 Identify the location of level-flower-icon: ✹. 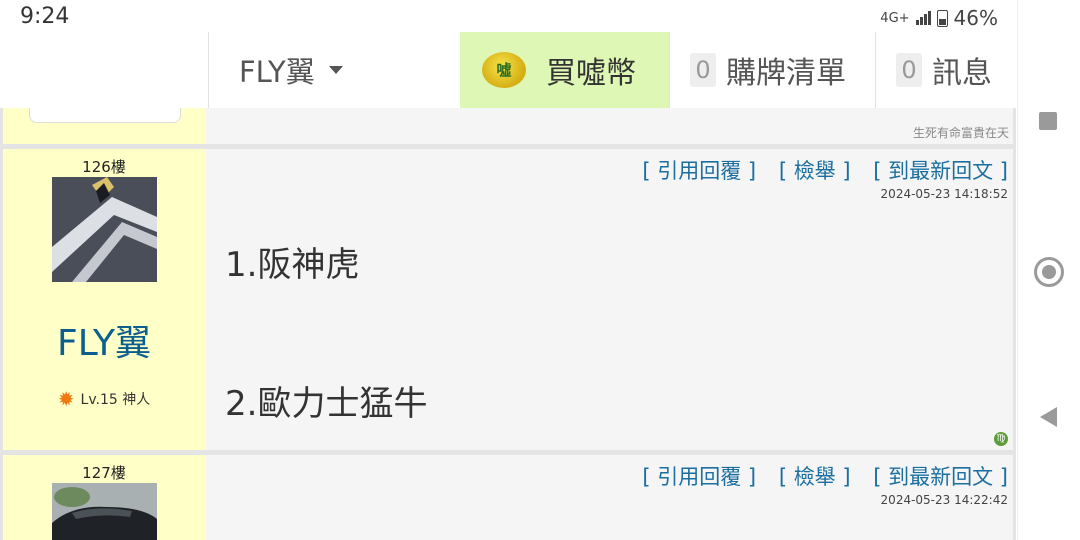
(66, 399).